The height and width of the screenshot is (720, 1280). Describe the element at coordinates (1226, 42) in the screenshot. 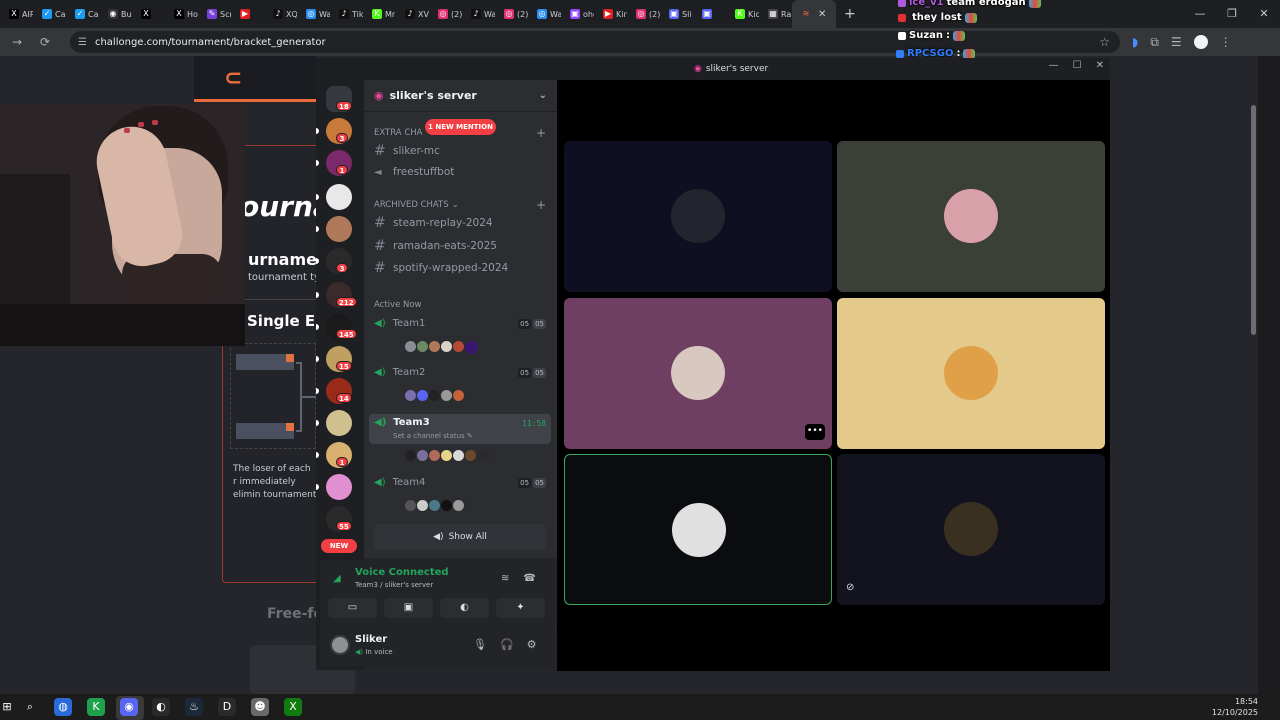

I see `menu-kebab-icon: ⋮` at that location.